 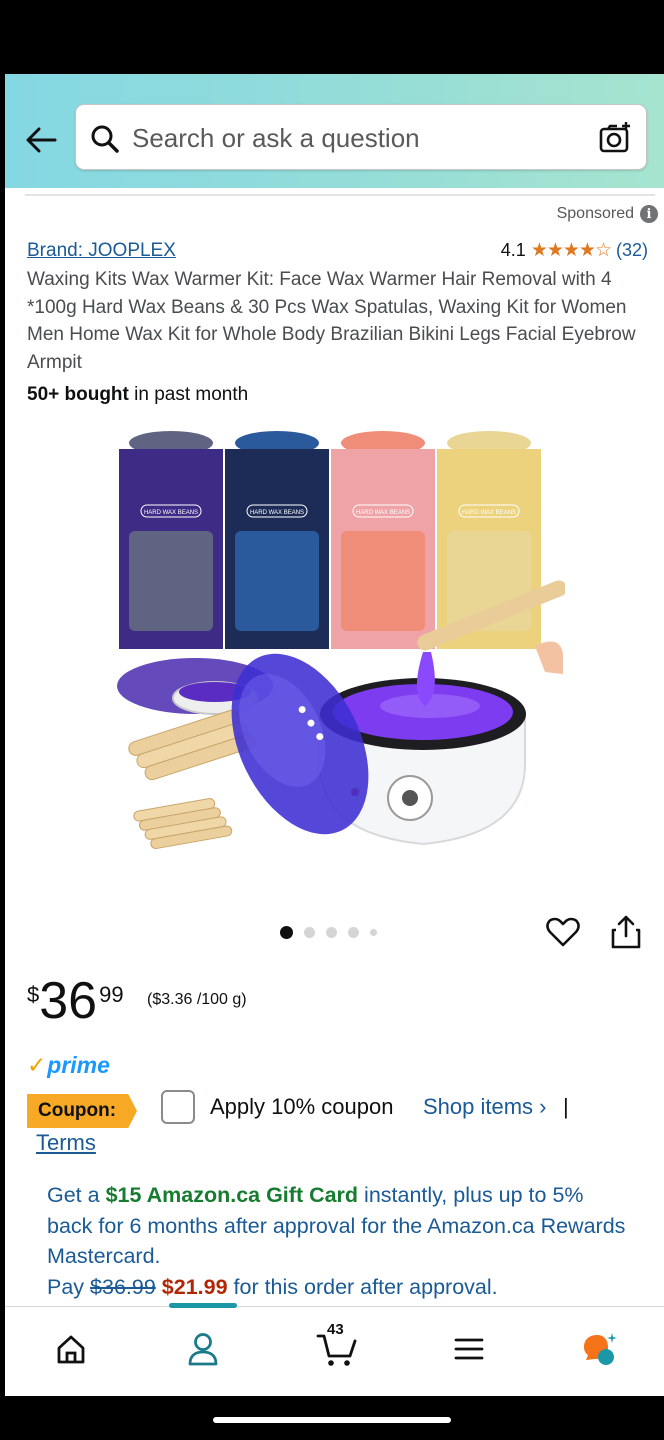 What do you see at coordinates (78, 1065) in the screenshot?
I see `prime-label: prime` at bounding box center [78, 1065].